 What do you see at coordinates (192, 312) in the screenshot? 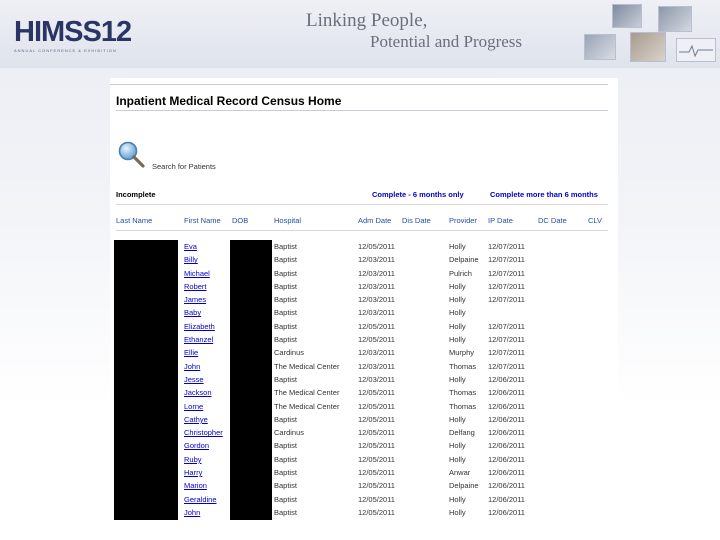
I see `first-name-link: Baby` at bounding box center [192, 312].